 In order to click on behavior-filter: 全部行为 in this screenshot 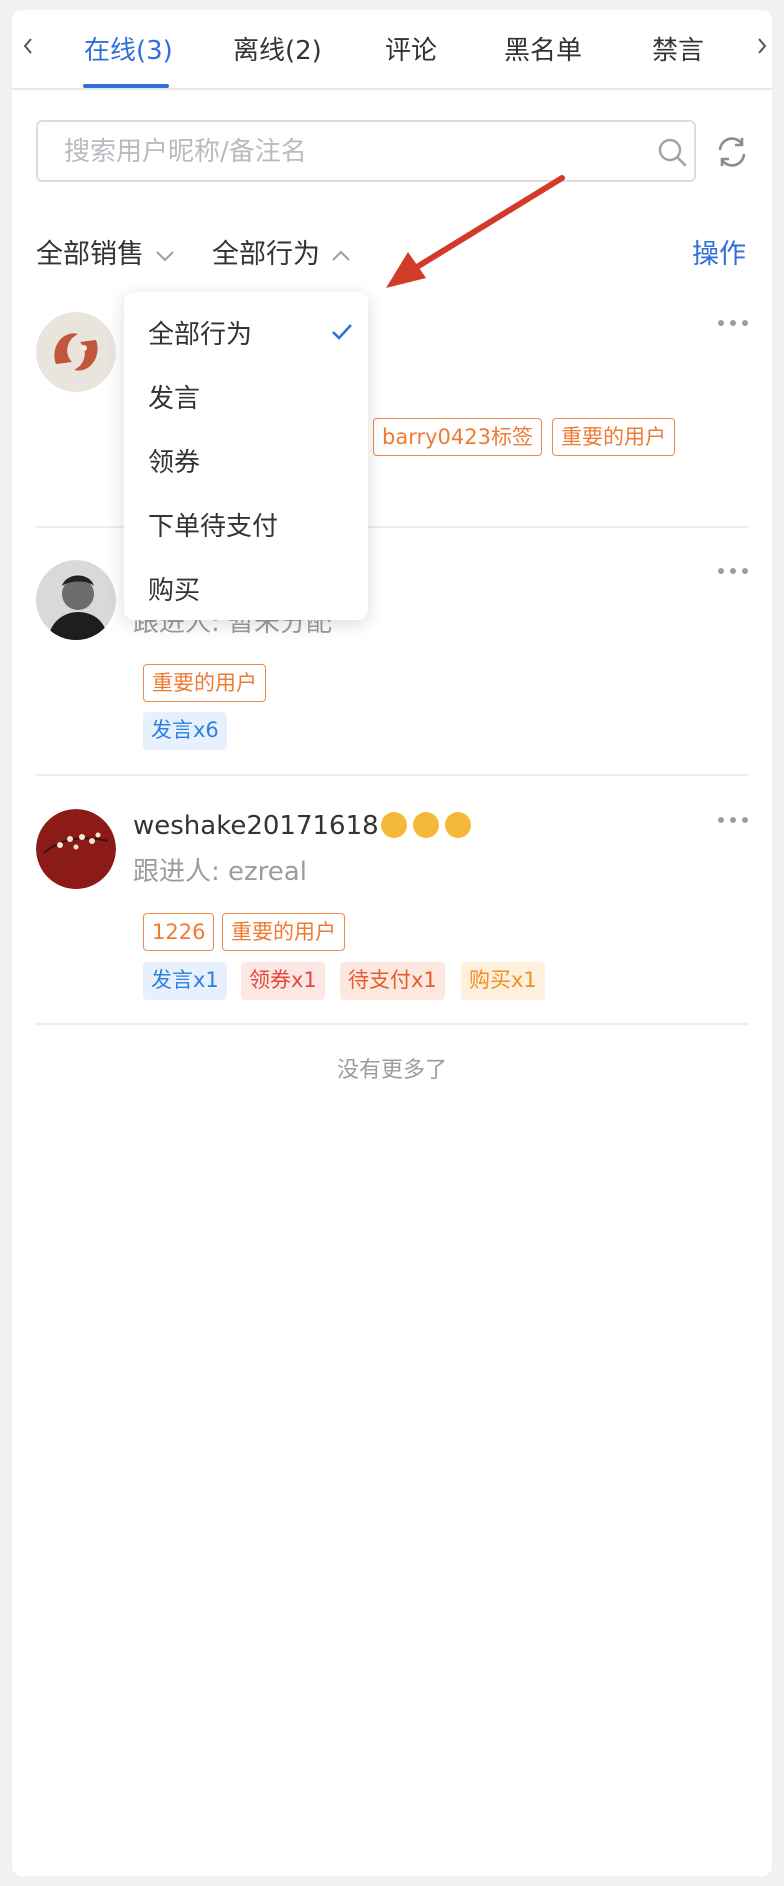, I will do `click(282, 251)`.